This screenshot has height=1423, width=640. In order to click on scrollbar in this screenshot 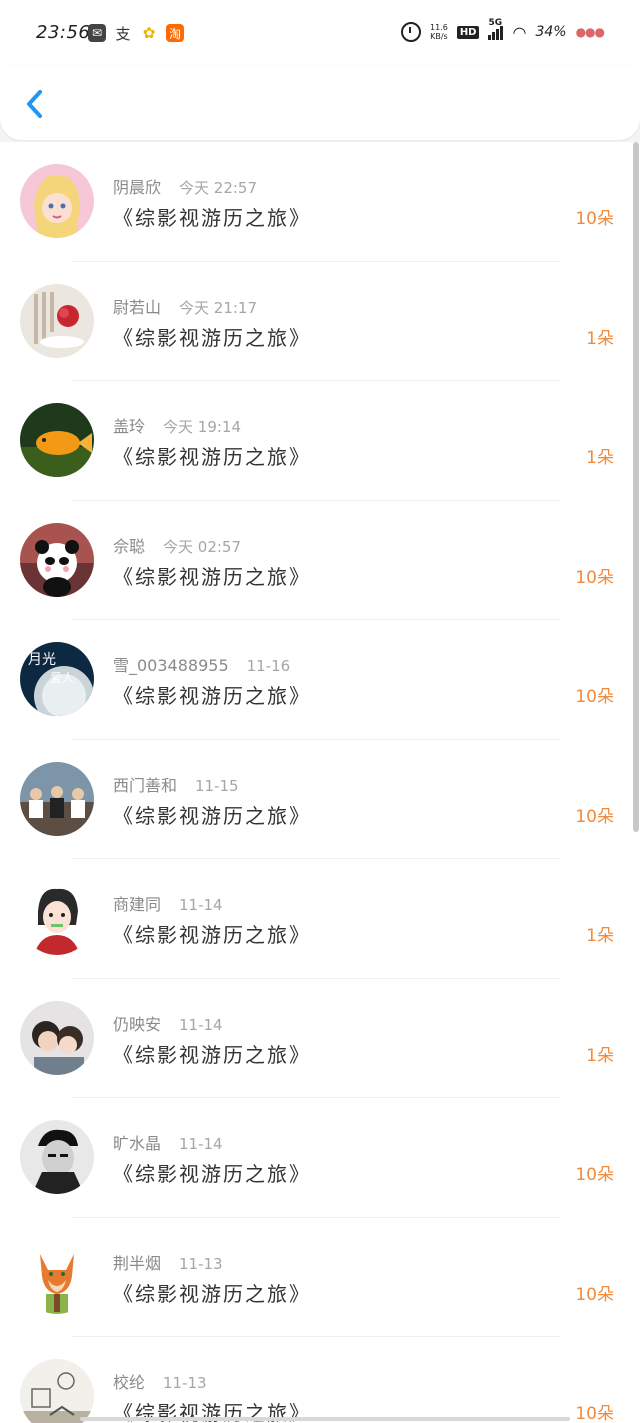, I will do `click(636, 782)`.